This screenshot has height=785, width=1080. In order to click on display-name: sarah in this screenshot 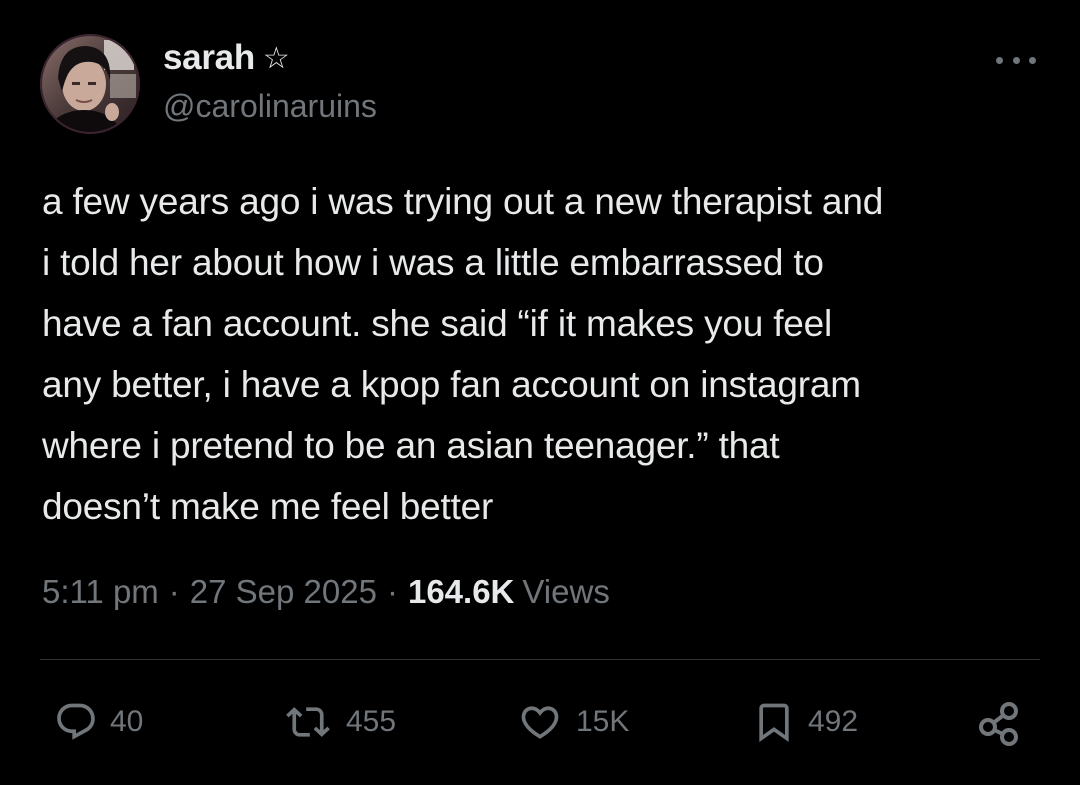, I will do `click(209, 58)`.